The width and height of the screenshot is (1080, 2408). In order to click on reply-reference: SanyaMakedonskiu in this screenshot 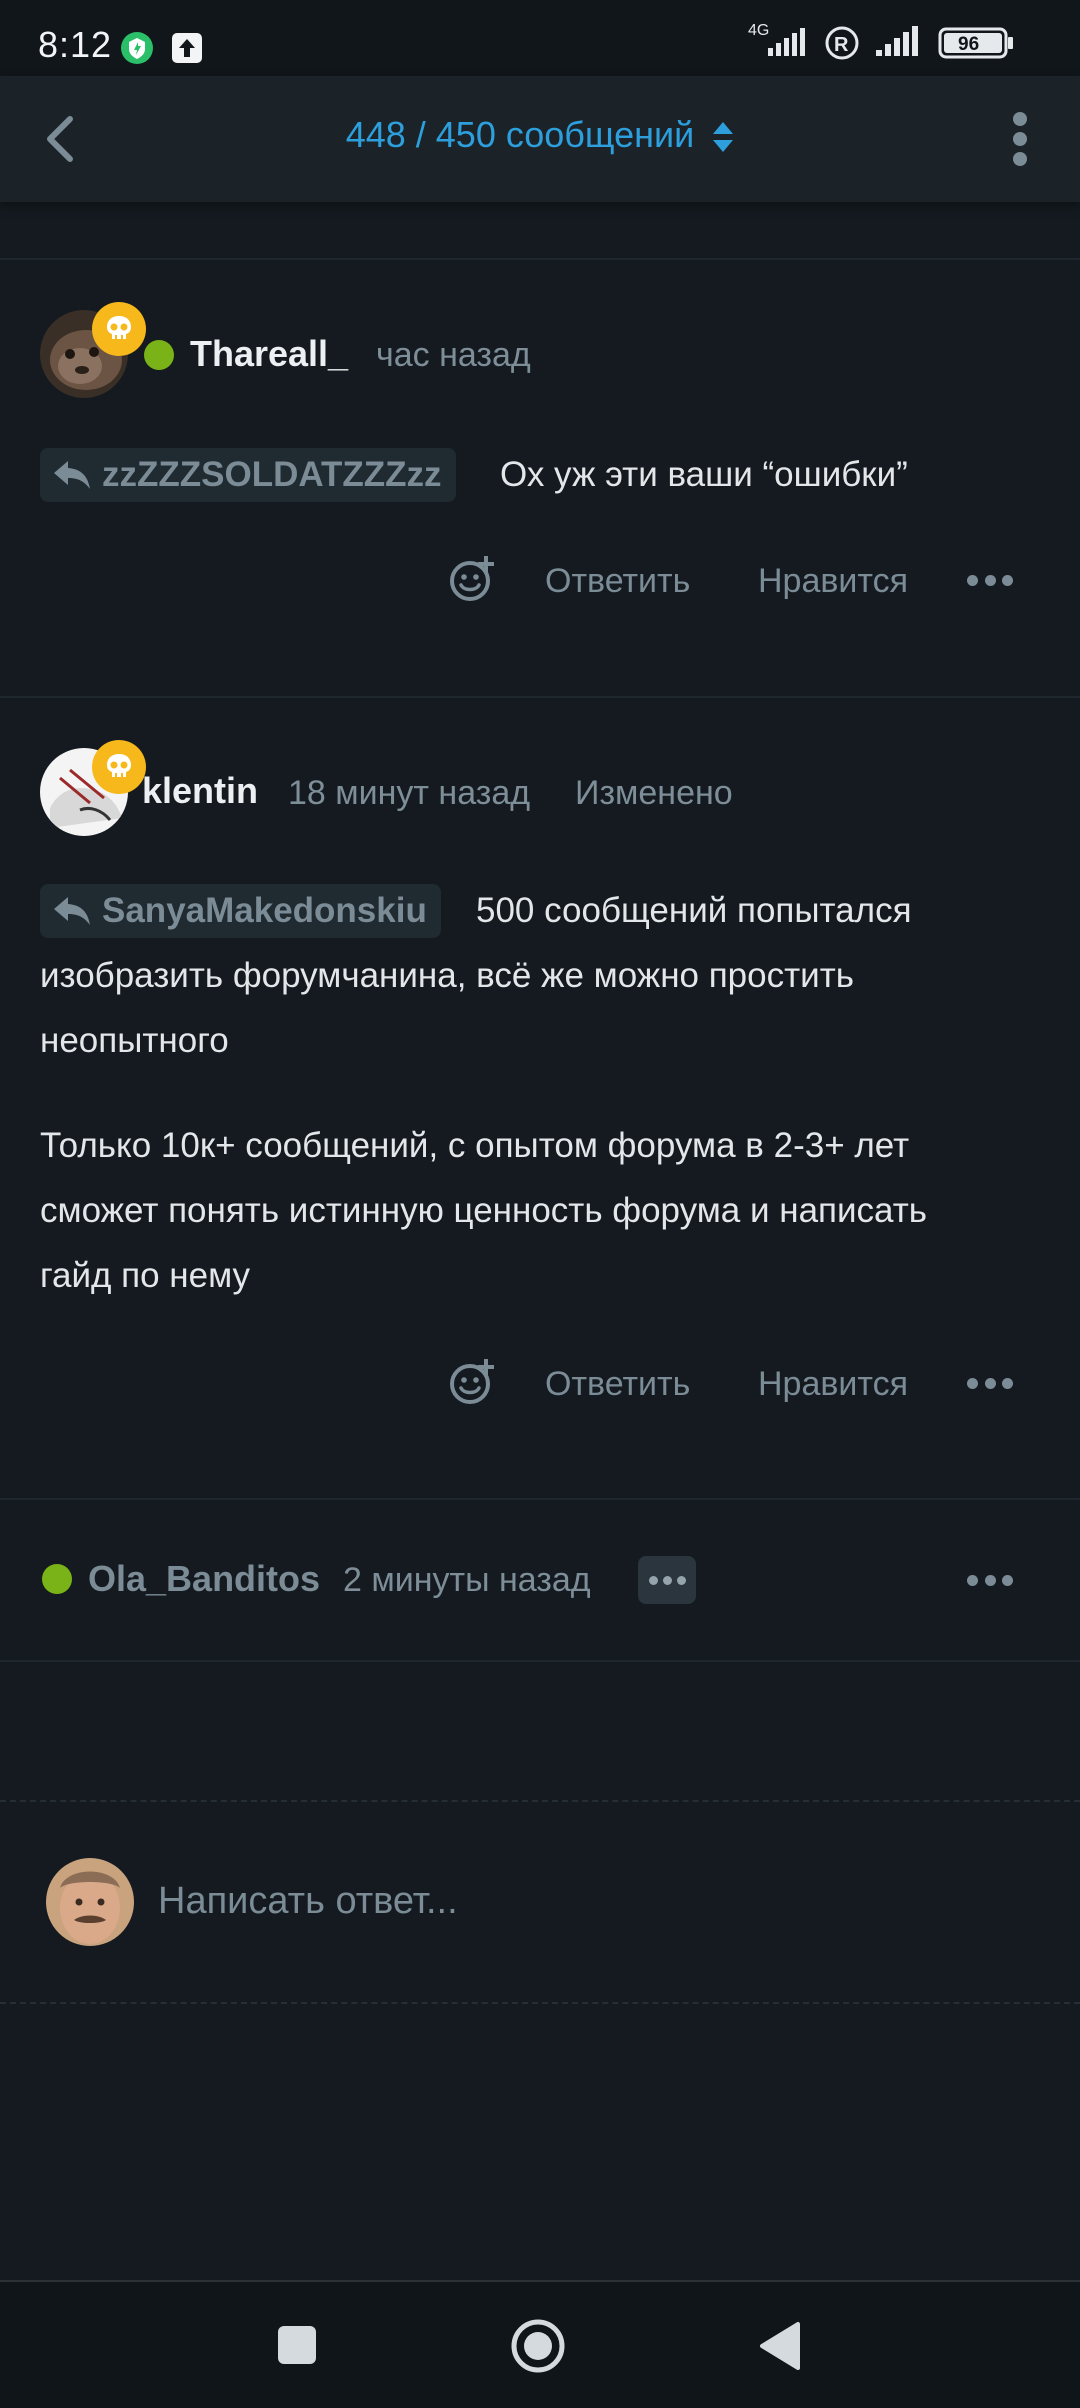, I will do `click(240, 911)`.